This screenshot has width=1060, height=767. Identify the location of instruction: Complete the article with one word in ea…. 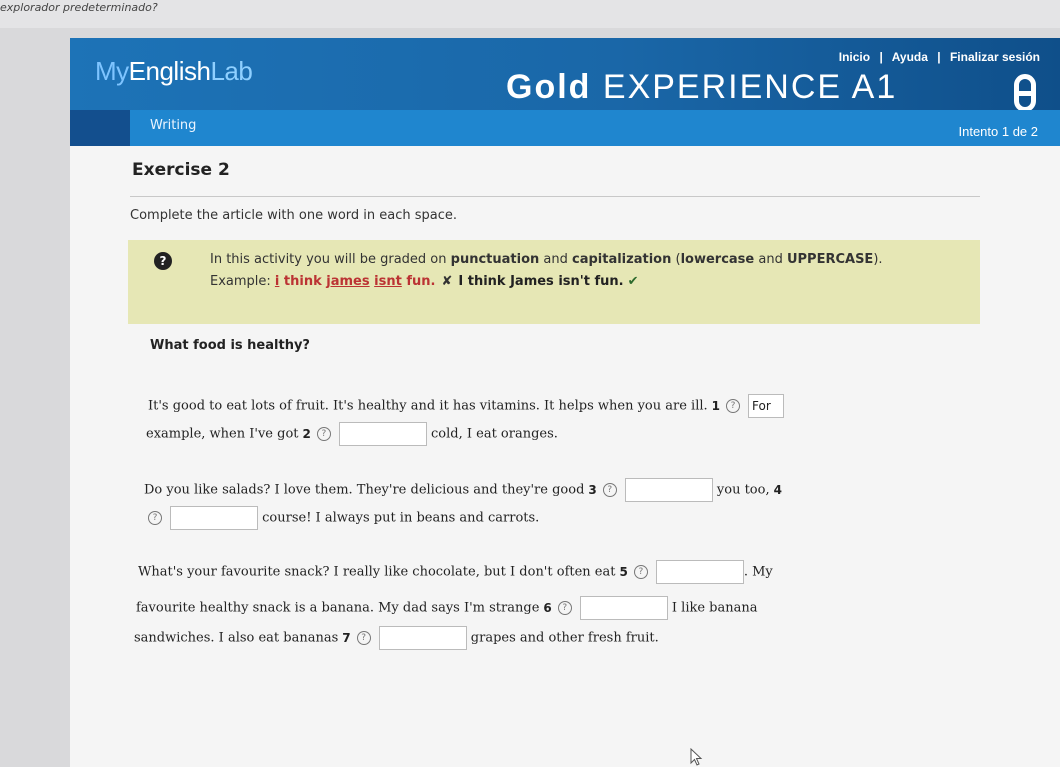
(294, 215).